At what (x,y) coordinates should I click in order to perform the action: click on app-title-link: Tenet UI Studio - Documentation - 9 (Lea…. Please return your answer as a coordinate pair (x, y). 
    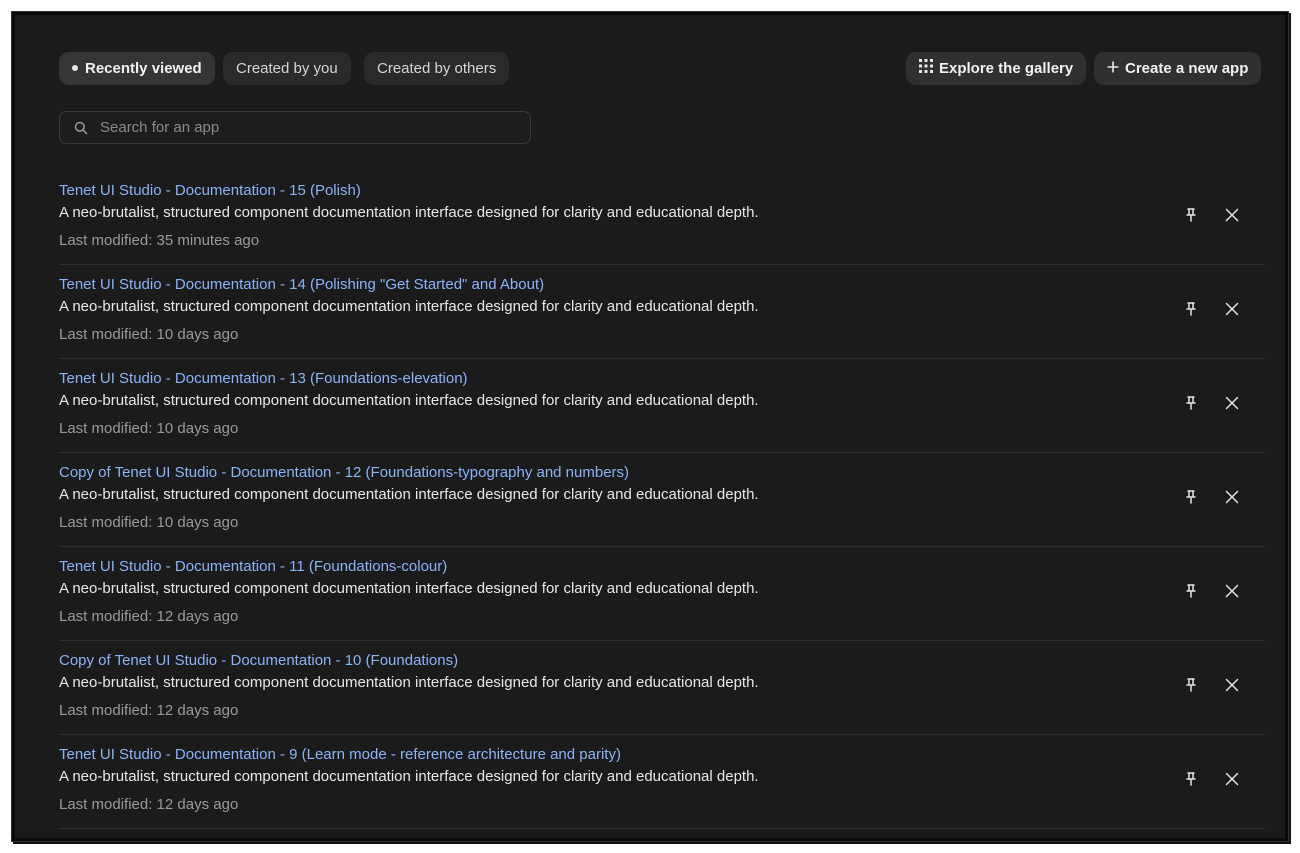
    Looking at the image, I should click on (340, 754).